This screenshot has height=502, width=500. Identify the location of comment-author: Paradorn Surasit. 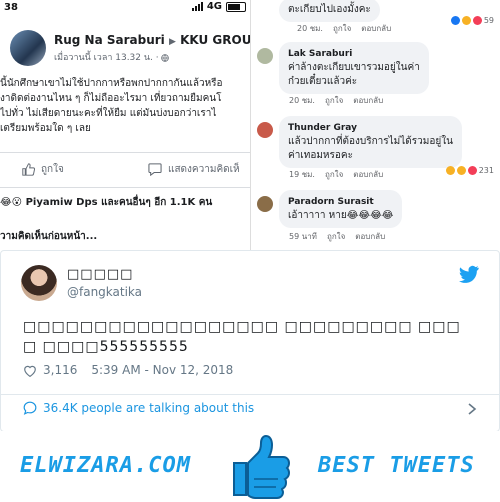
(340, 202).